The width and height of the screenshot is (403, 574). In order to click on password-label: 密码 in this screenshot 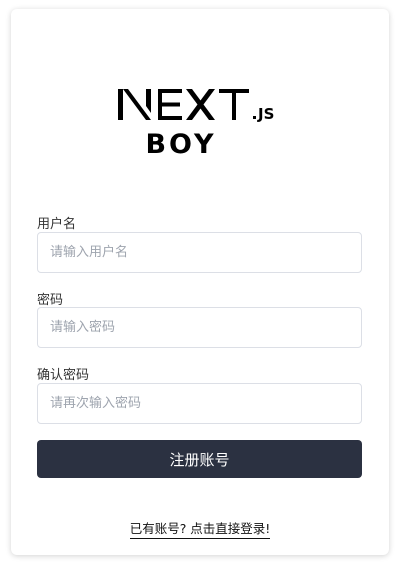, I will do `click(50, 300)`.